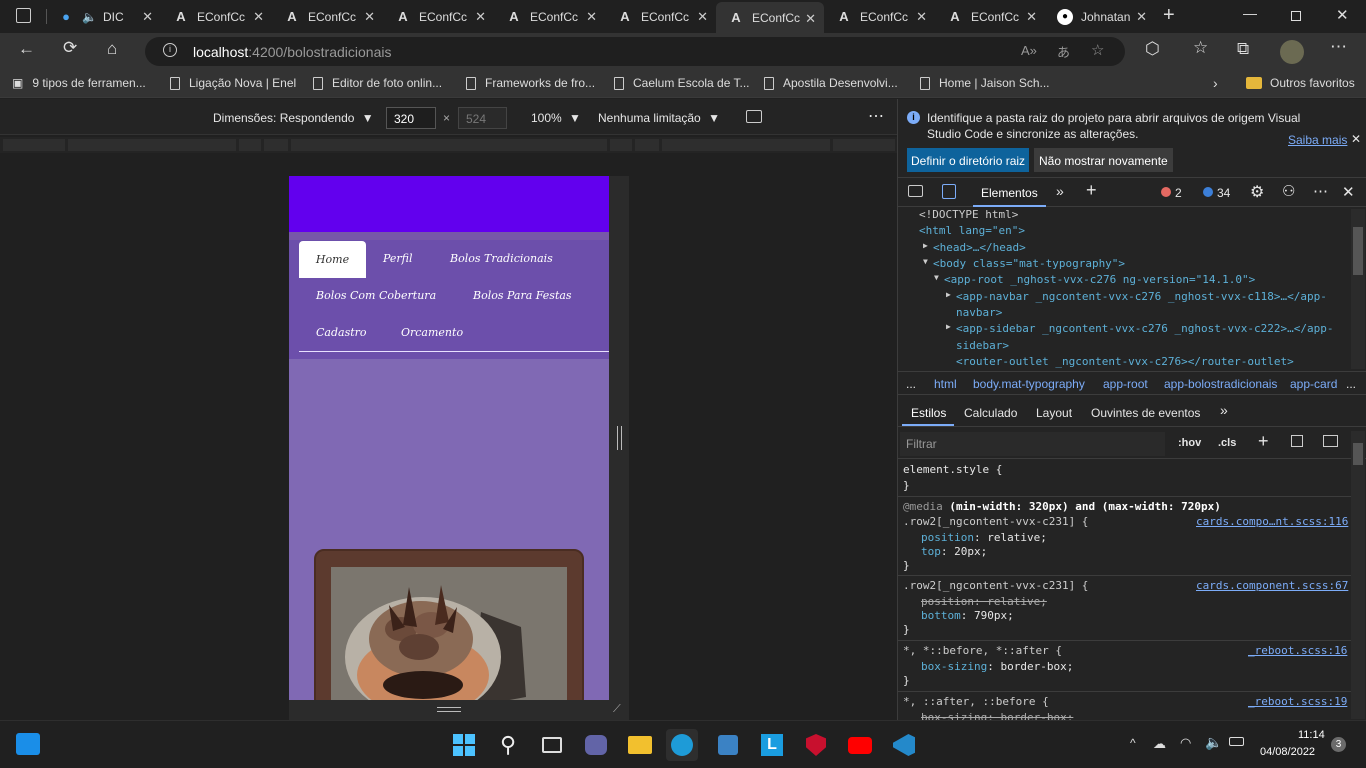 The height and width of the screenshot is (768, 1366). What do you see at coordinates (619, 438) in the screenshot?
I see `drag-handle-icon` at bounding box center [619, 438].